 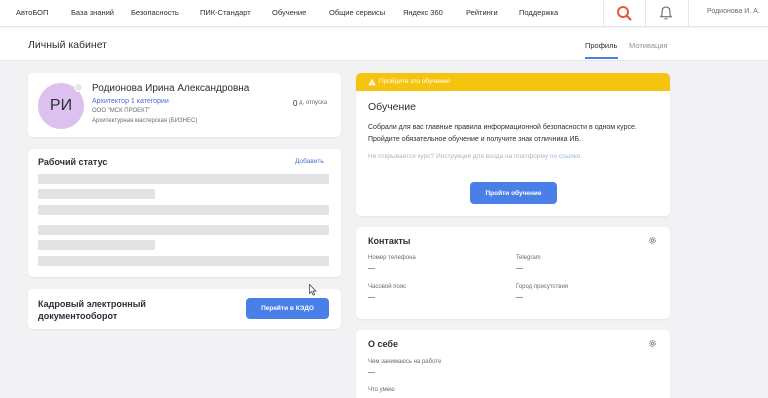 I want to click on training-help-link: по ссылке., so click(x=566, y=156).